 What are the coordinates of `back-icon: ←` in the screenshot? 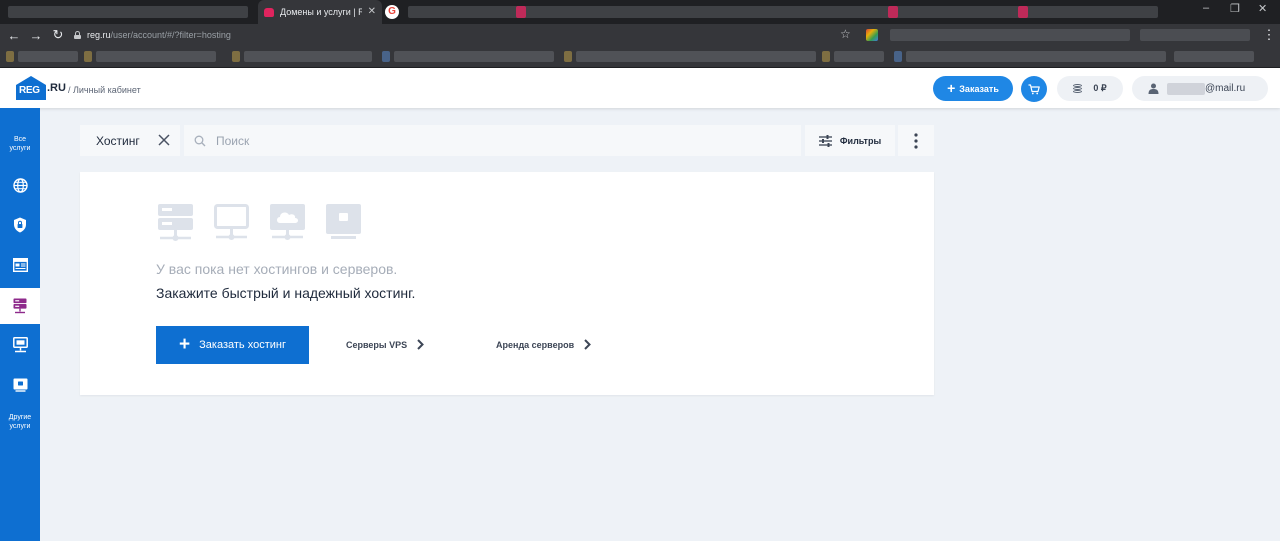 It's located at (14, 35).